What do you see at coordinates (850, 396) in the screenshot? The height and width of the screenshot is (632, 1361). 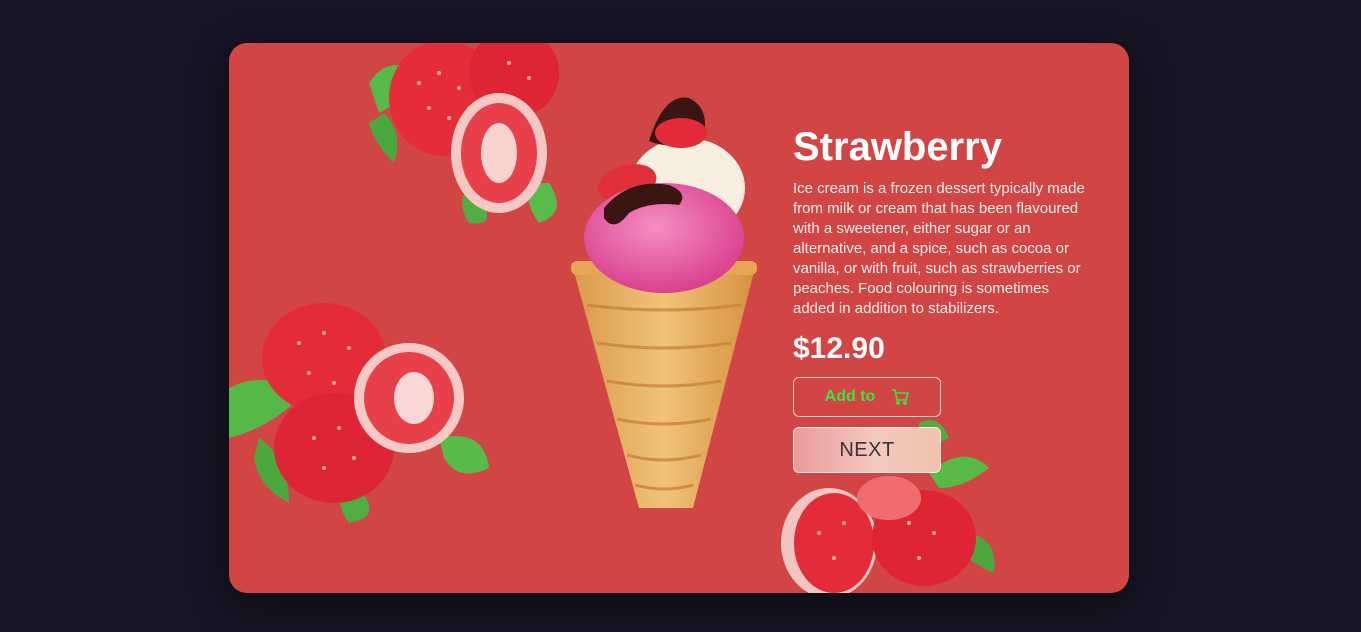 I see `add-to-cart-label: Add to` at bounding box center [850, 396].